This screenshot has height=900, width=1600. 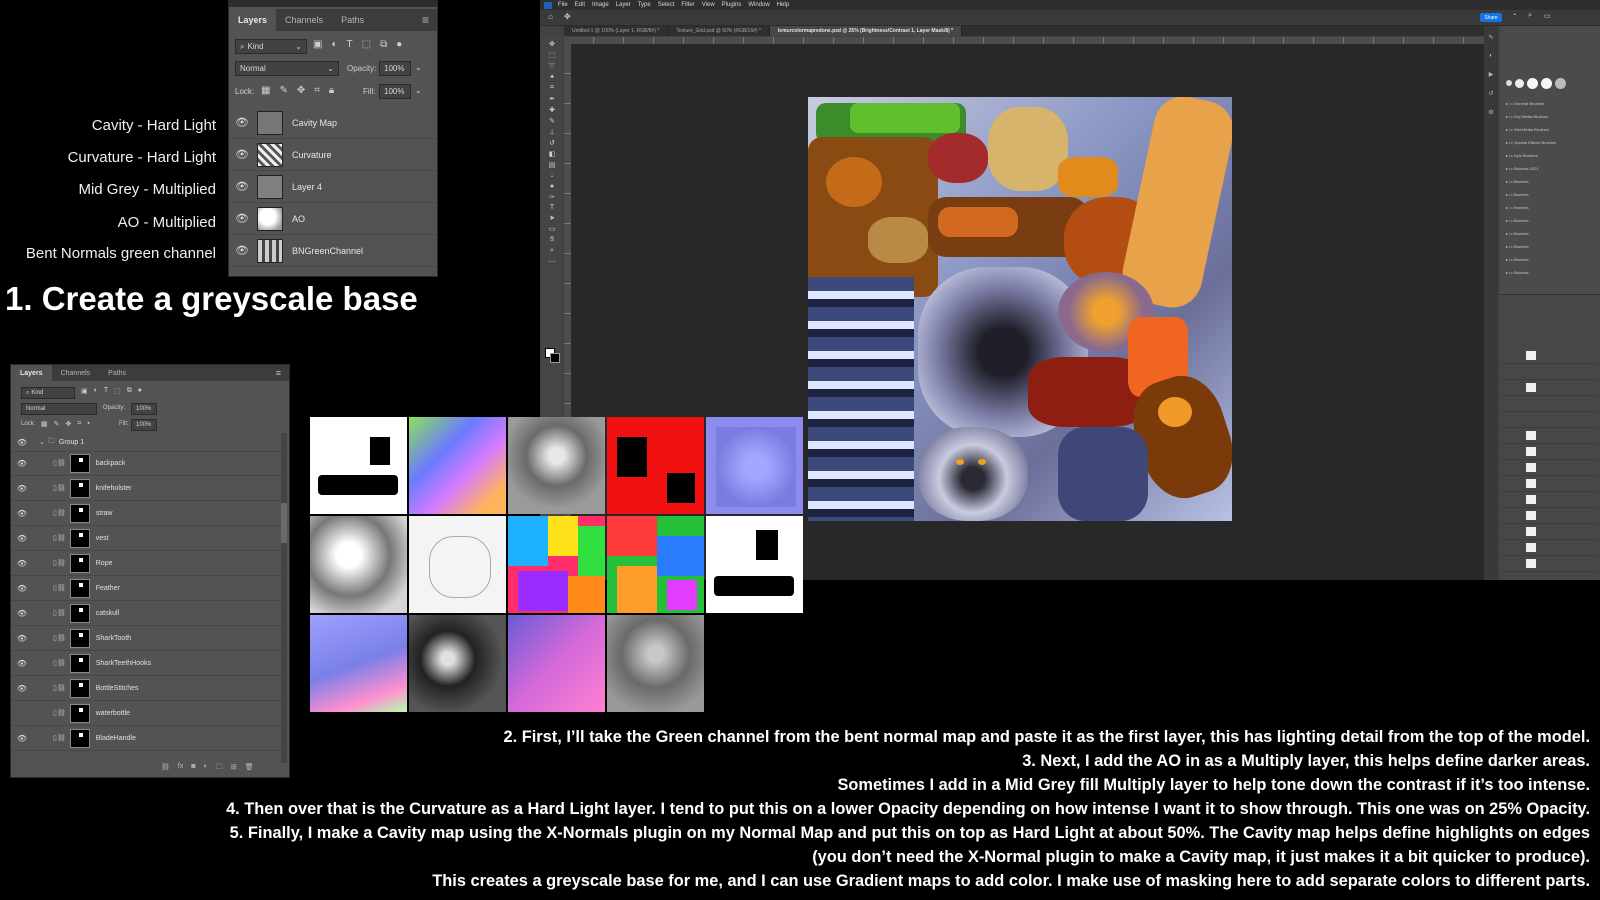 I want to click on group-row: 👁︎ ⌄ 🗀︎ Group 1, so click(x=147, y=442).